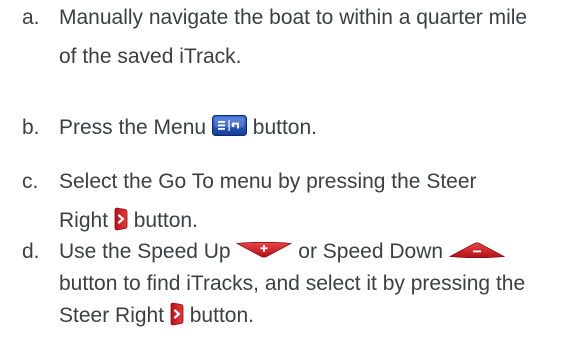 The width and height of the screenshot is (580, 345). What do you see at coordinates (30, 181) in the screenshot?
I see `step-marker: c.` at bounding box center [30, 181].